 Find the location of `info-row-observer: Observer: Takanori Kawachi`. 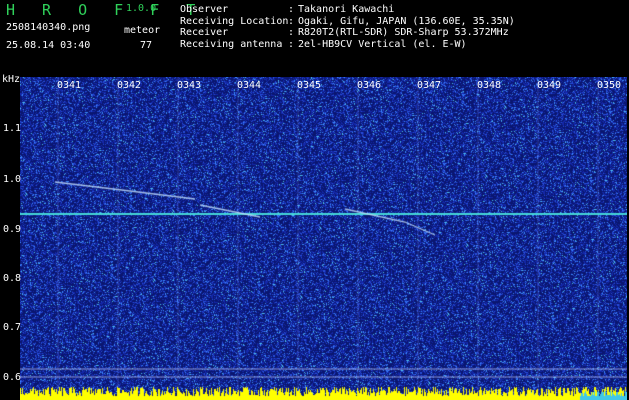

info-row-observer: Observer: Takanori Kawachi is located at coordinates (347, 10).